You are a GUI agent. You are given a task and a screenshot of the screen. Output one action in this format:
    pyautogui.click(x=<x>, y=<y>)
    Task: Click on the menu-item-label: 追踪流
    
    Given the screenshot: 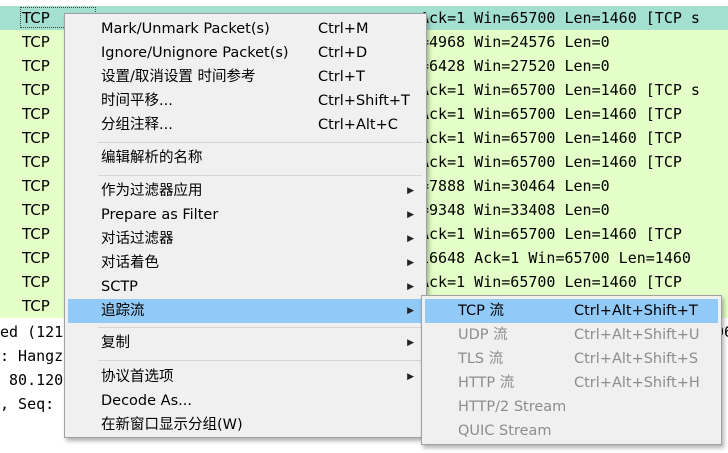 What is the action you would take?
    pyautogui.click(x=123, y=311)
    